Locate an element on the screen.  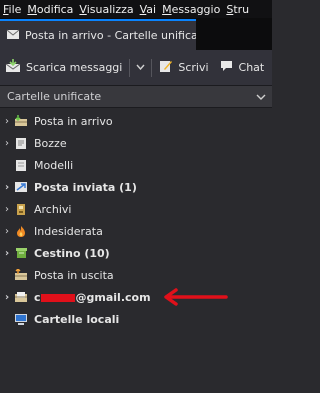
tab-inbox: Posta in arrivo - Cartelle unificat is located at coordinates (98, 34).